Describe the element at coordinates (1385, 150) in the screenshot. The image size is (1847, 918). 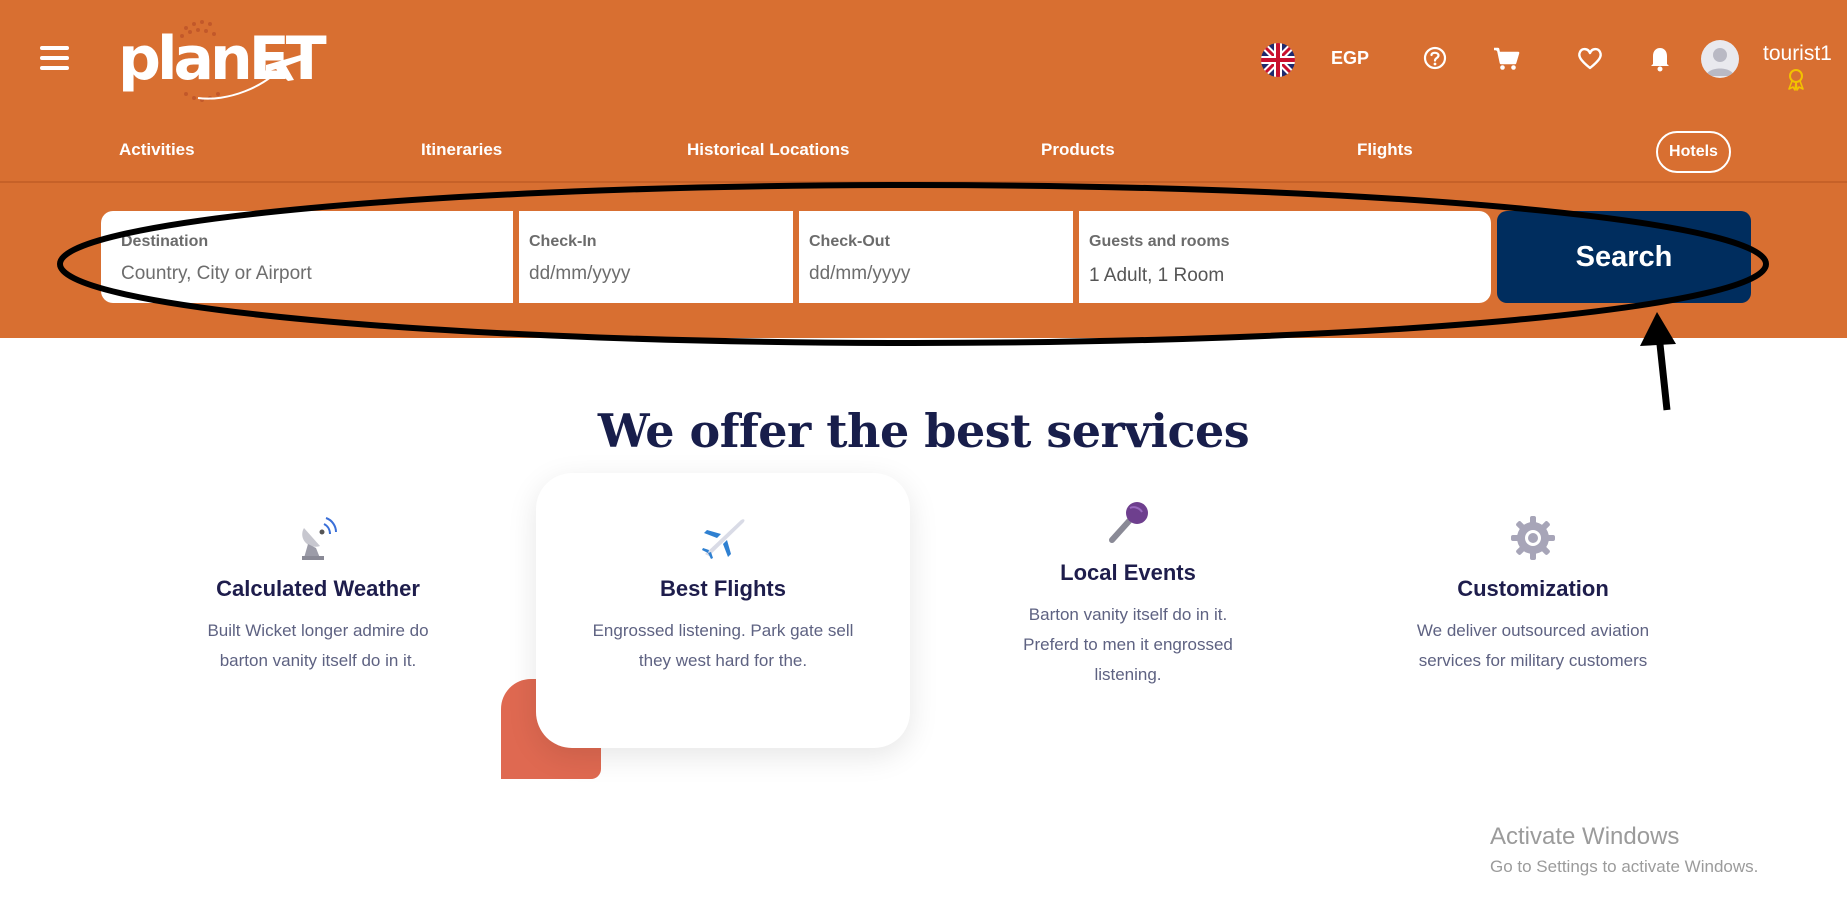
I see `nav-flights: Flights` at that location.